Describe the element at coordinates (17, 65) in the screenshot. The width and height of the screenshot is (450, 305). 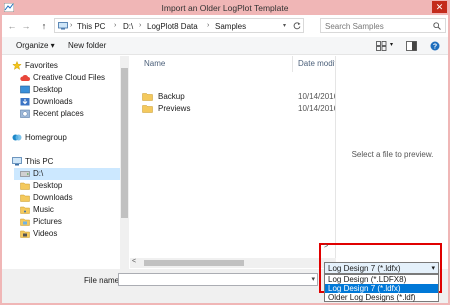
I see `star-icon` at that location.